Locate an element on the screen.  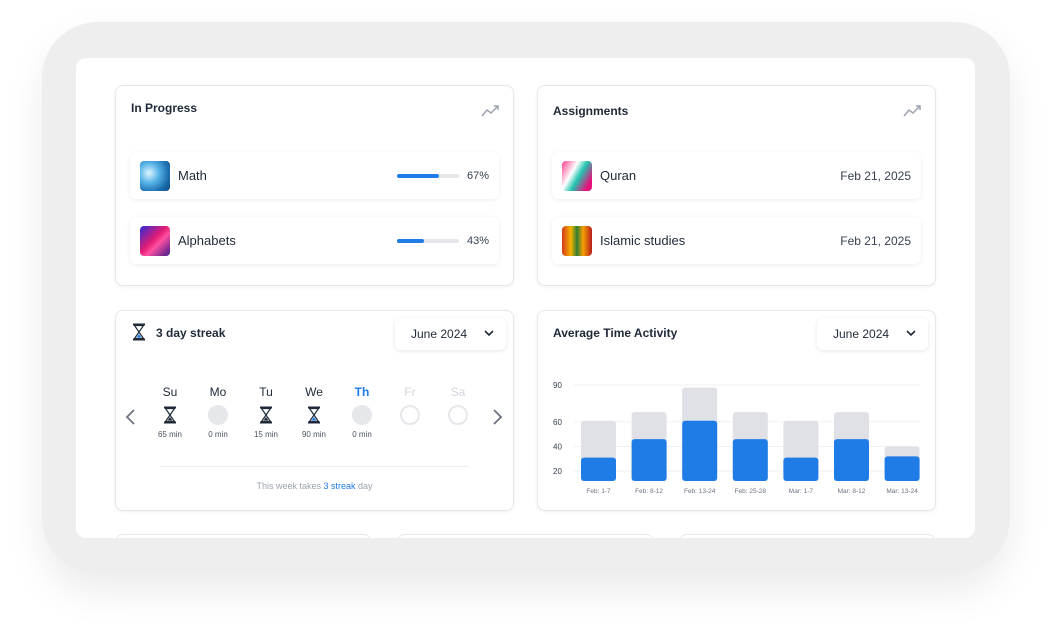
streak-day-th: Th 0 min is located at coordinates (362, 412).